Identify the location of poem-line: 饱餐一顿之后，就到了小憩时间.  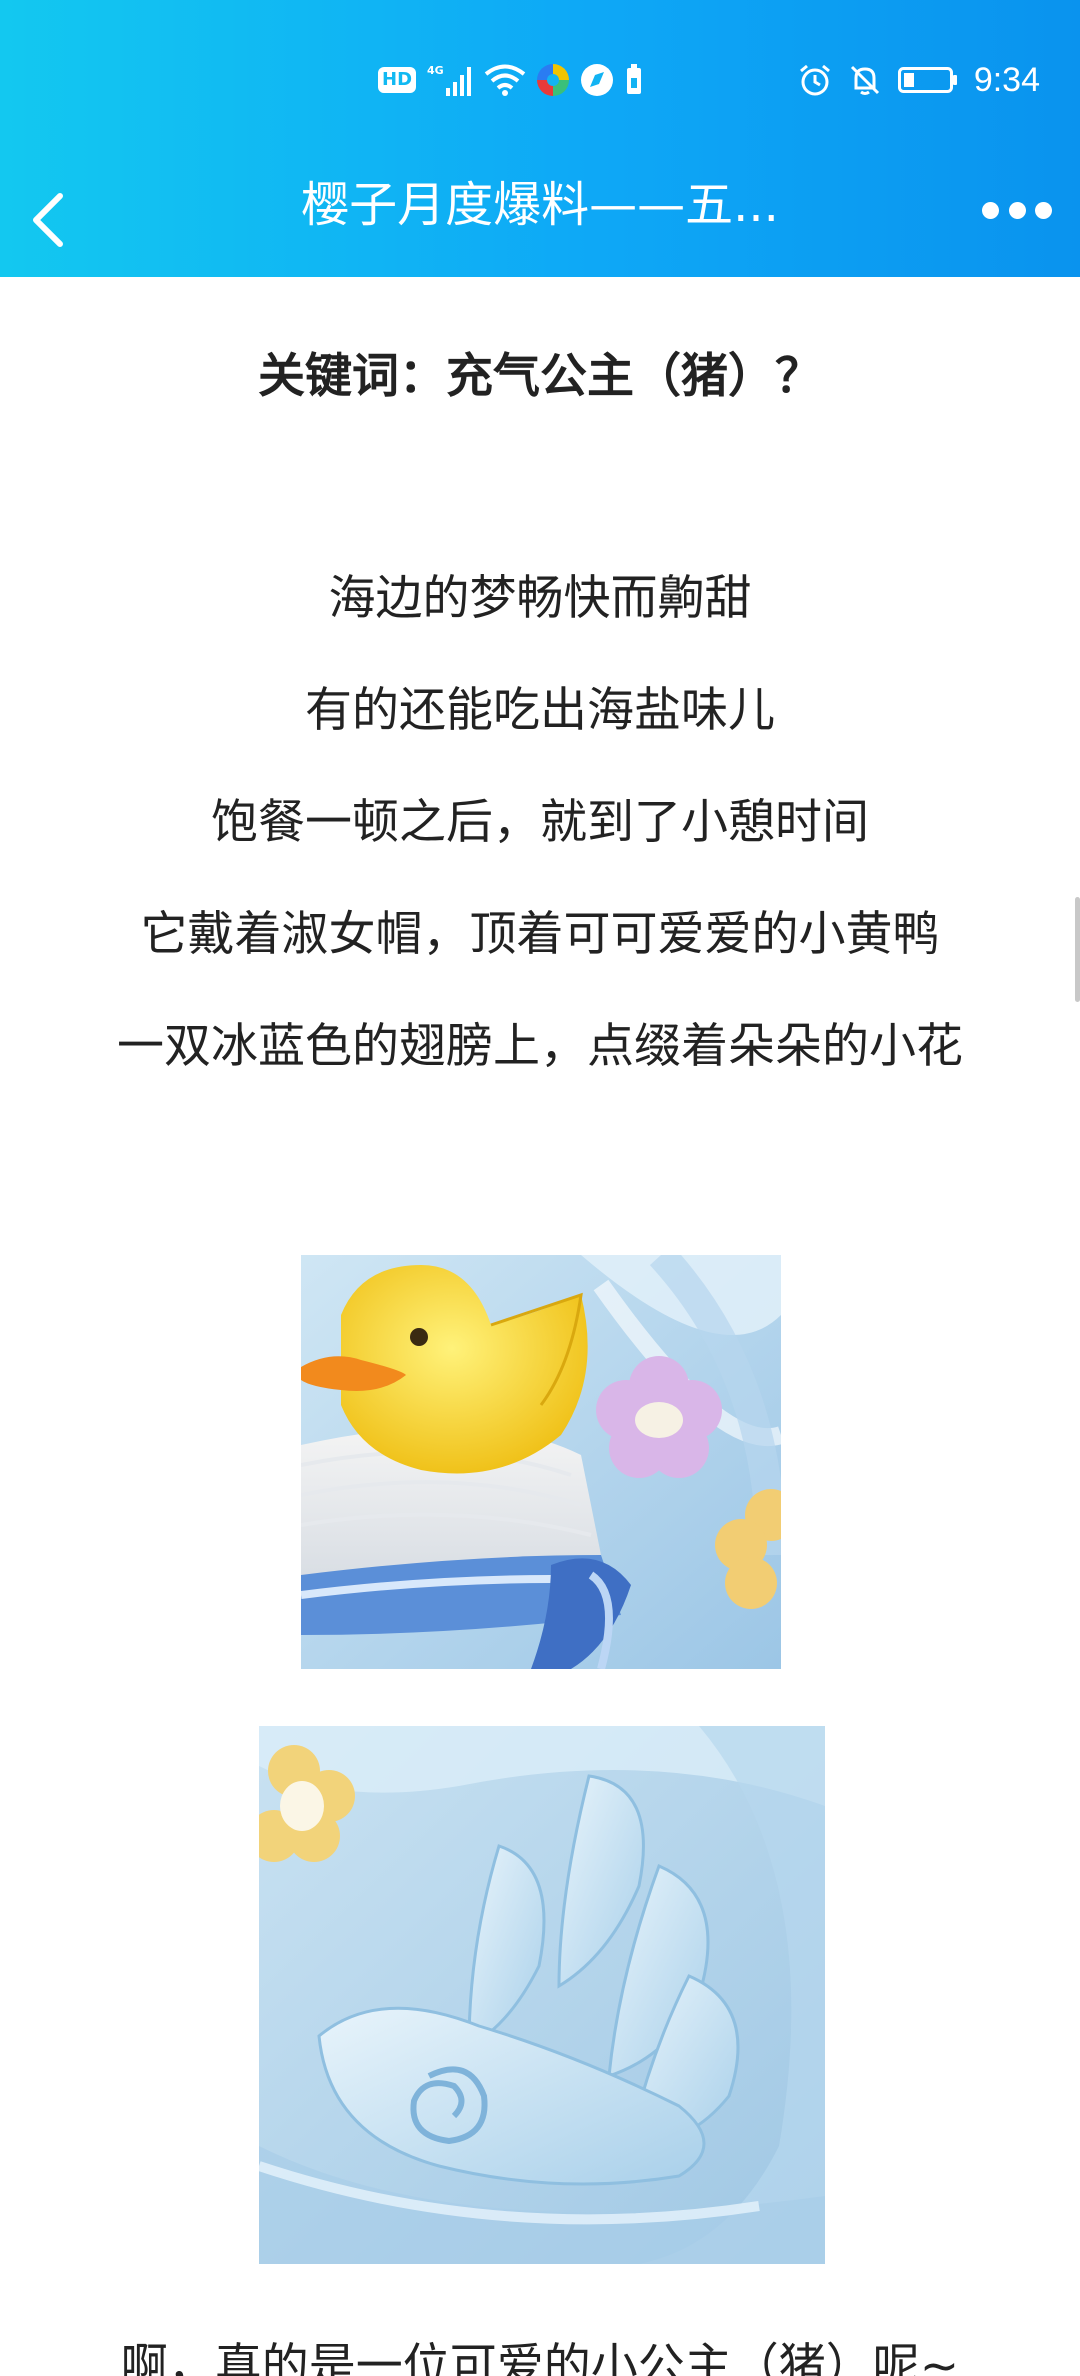
(540, 822).